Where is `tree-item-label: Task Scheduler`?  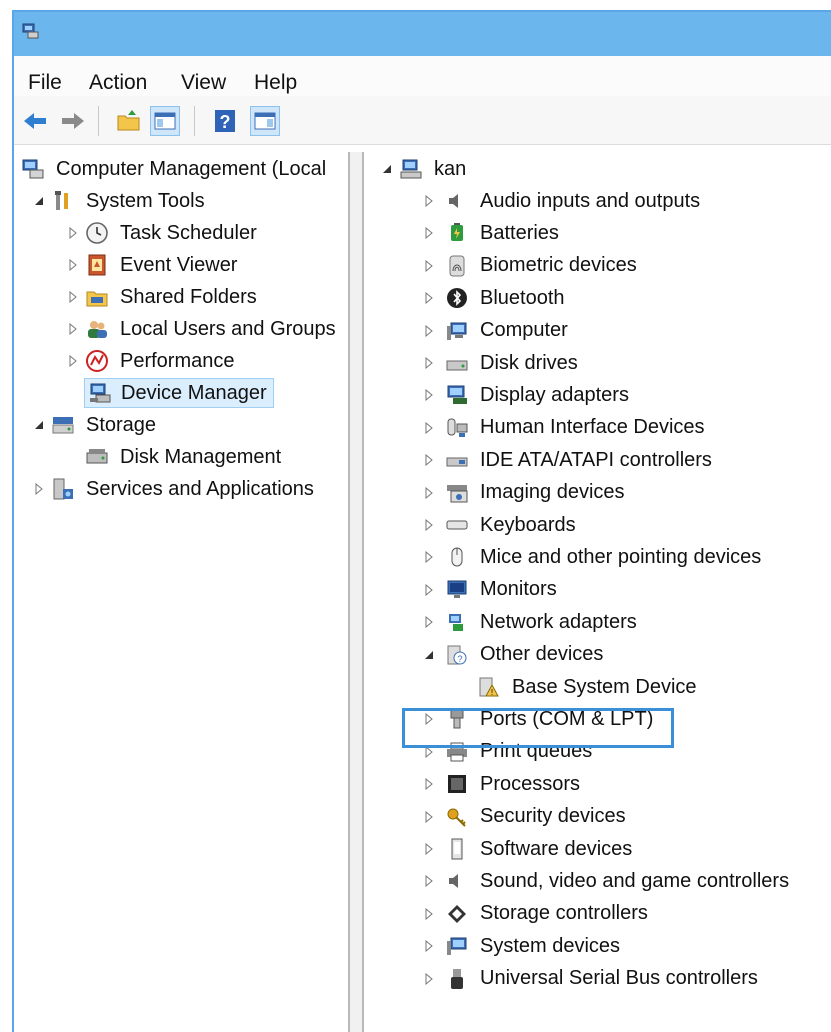 tree-item-label: Task Scheduler is located at coordinates (188, 232).